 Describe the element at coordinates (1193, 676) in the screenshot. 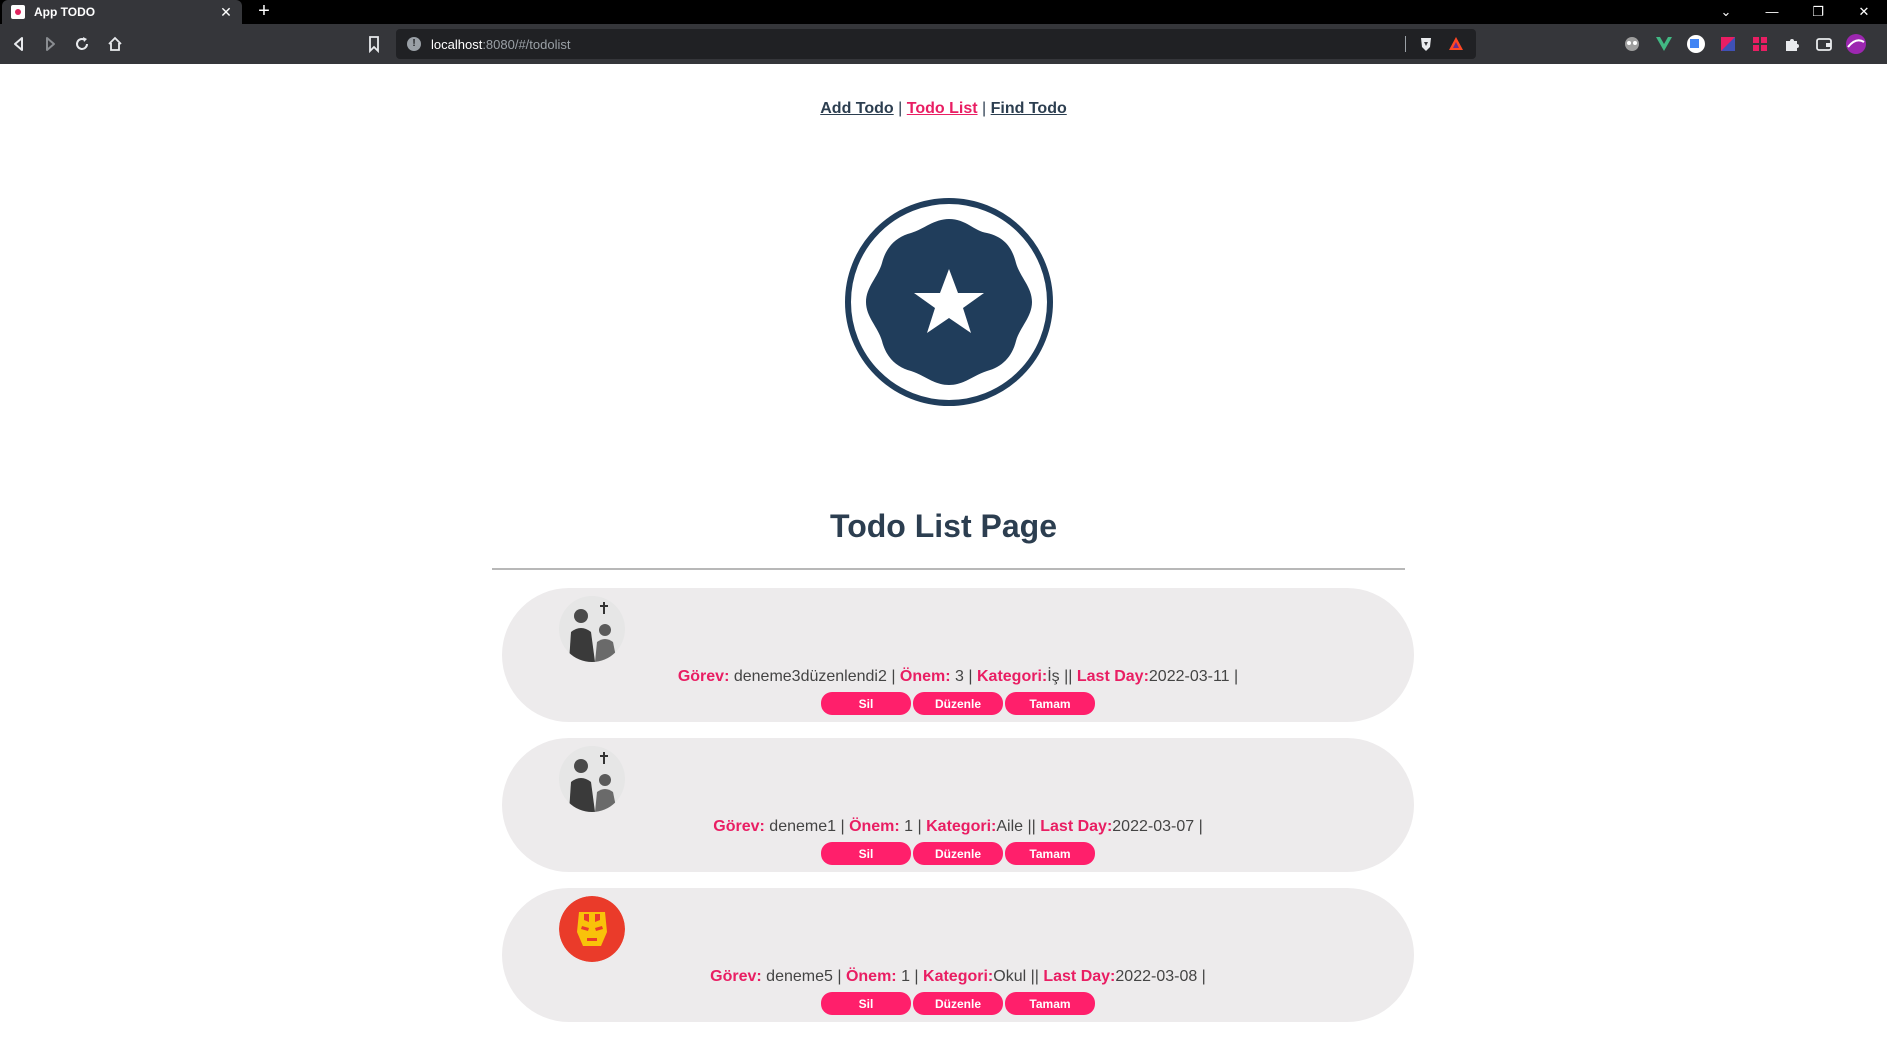

I see `todo-last-day: 2022-03-11 |` at that location.